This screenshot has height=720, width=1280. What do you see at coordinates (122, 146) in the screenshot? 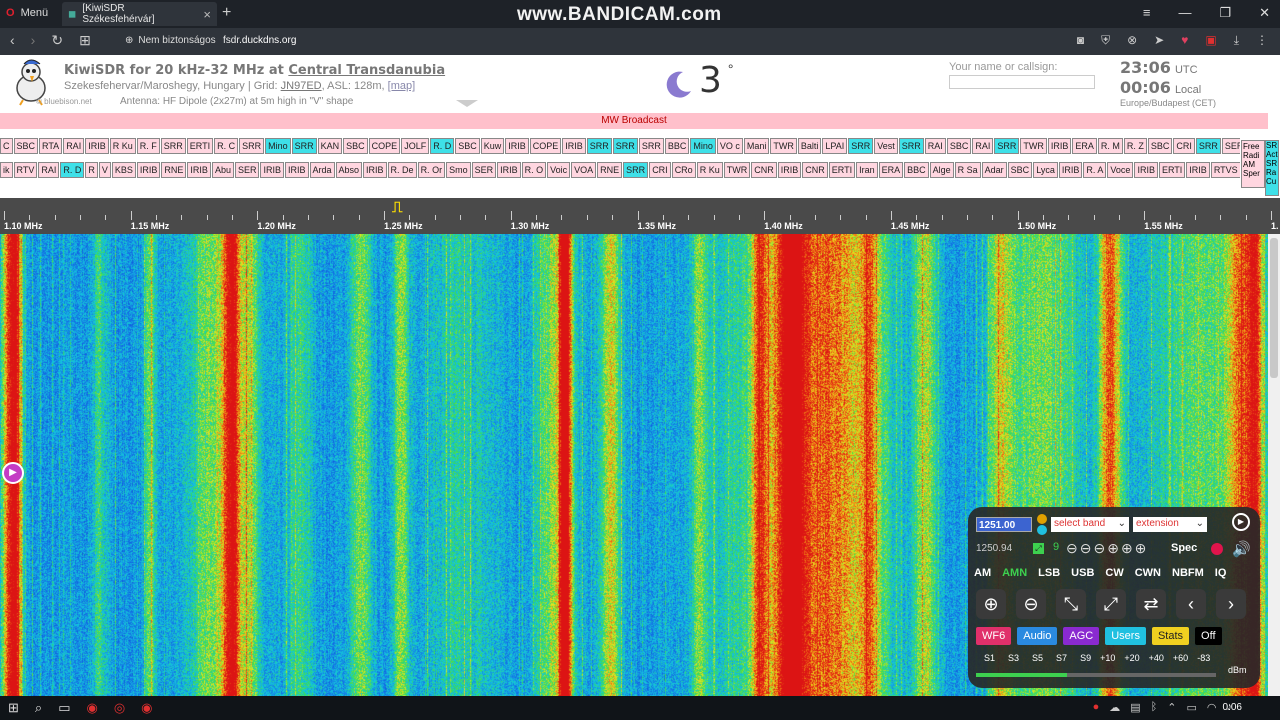
I see `station-label: R Ku` at bounding box center [122, 146].